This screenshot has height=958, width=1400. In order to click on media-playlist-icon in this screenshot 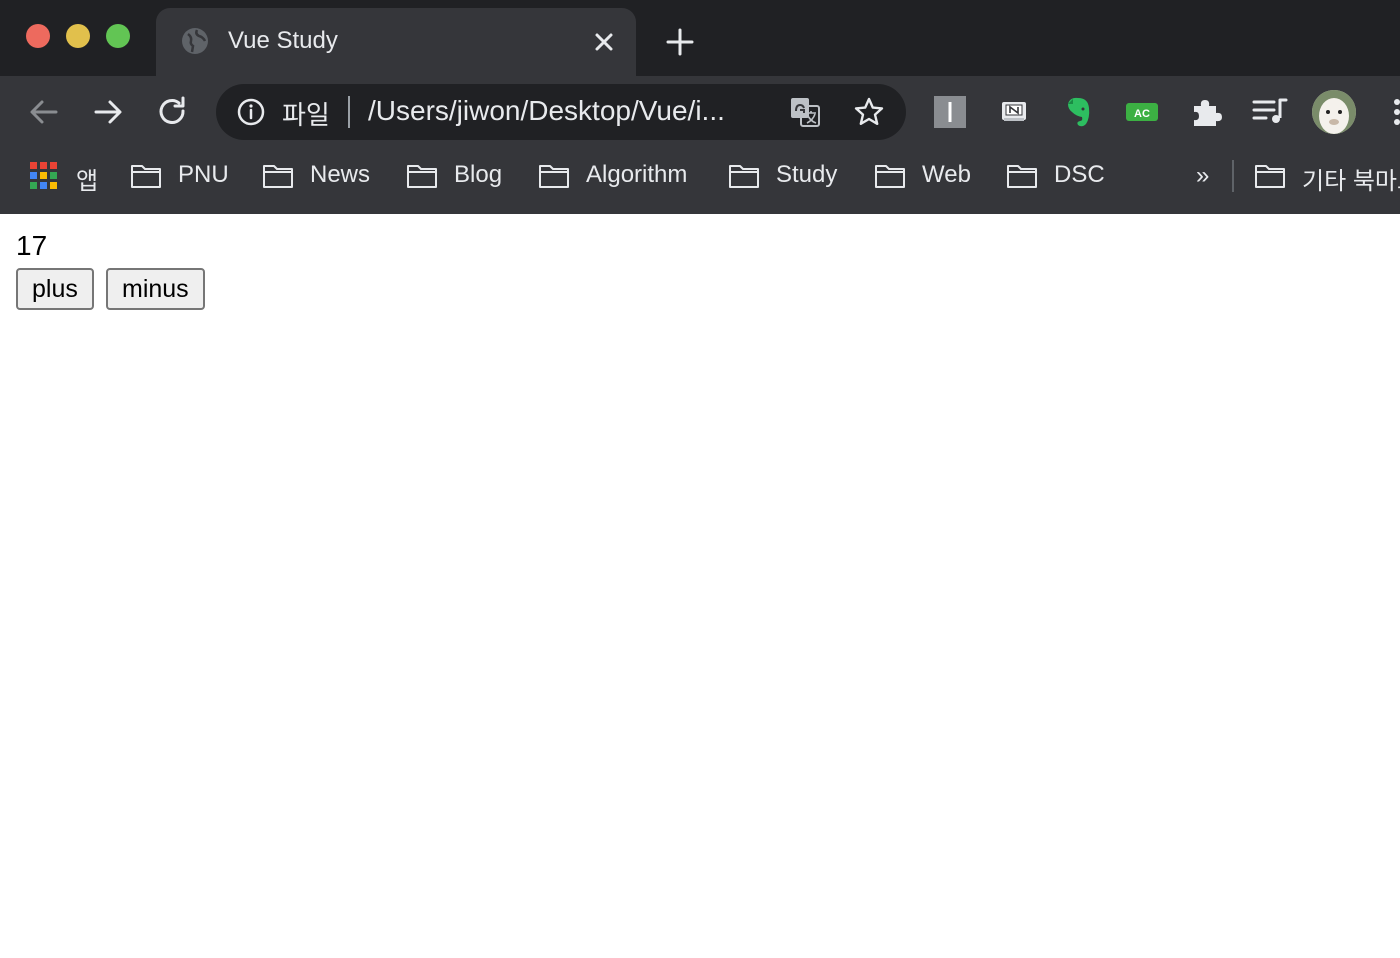, I will do `click(1270, 112)`.